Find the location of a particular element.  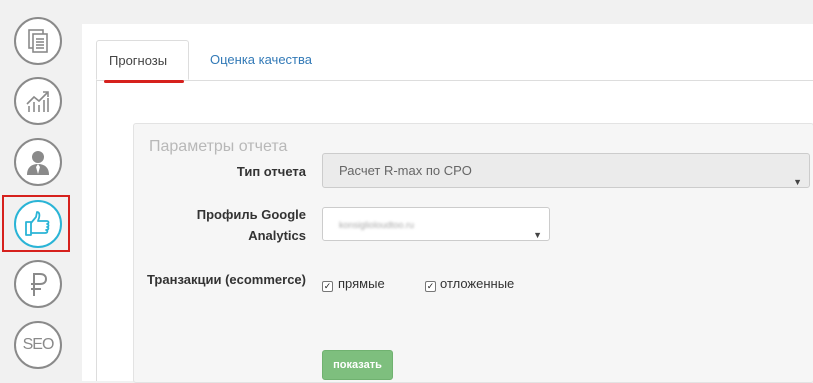

user-icon is located at coordinates (38, 163).